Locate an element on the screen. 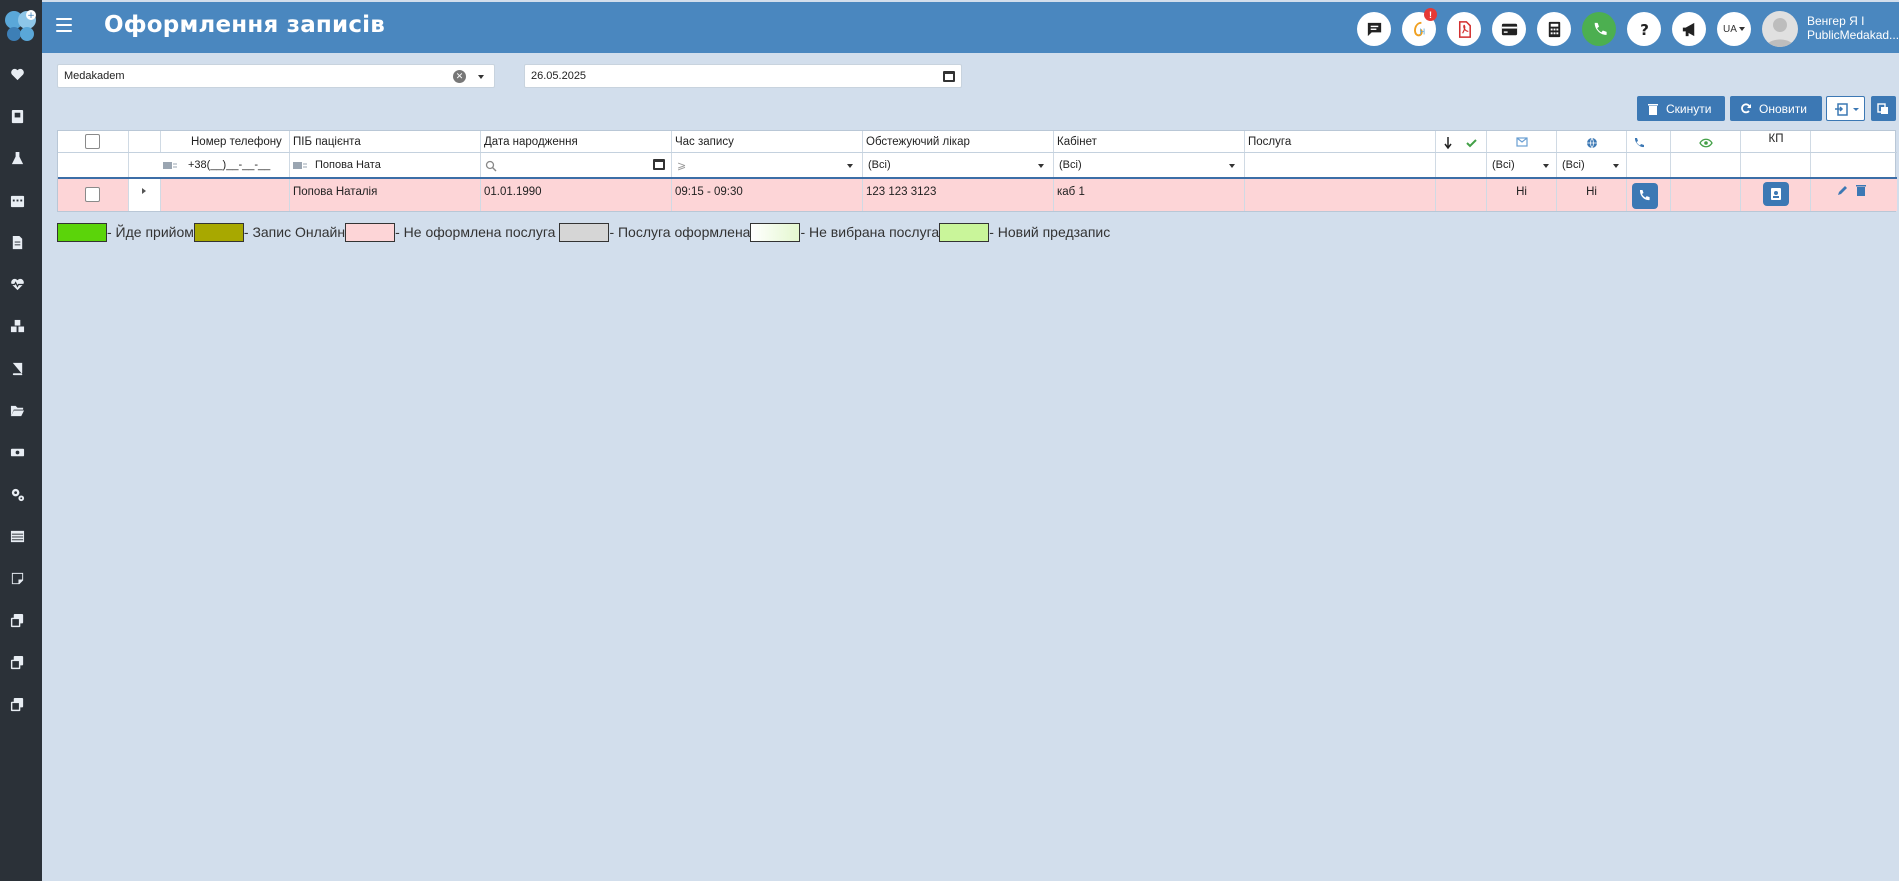 The height and width of the screenshot is (881, 1899). birthdate-filter-input is located at coordinates (576, 165).